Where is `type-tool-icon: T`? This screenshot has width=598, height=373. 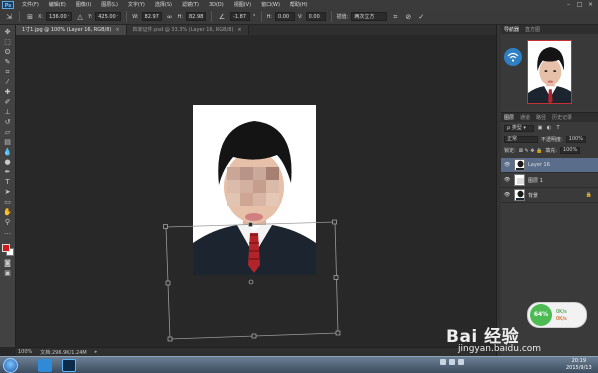
type-tool-icon: T is located at coordinates (8, 182).